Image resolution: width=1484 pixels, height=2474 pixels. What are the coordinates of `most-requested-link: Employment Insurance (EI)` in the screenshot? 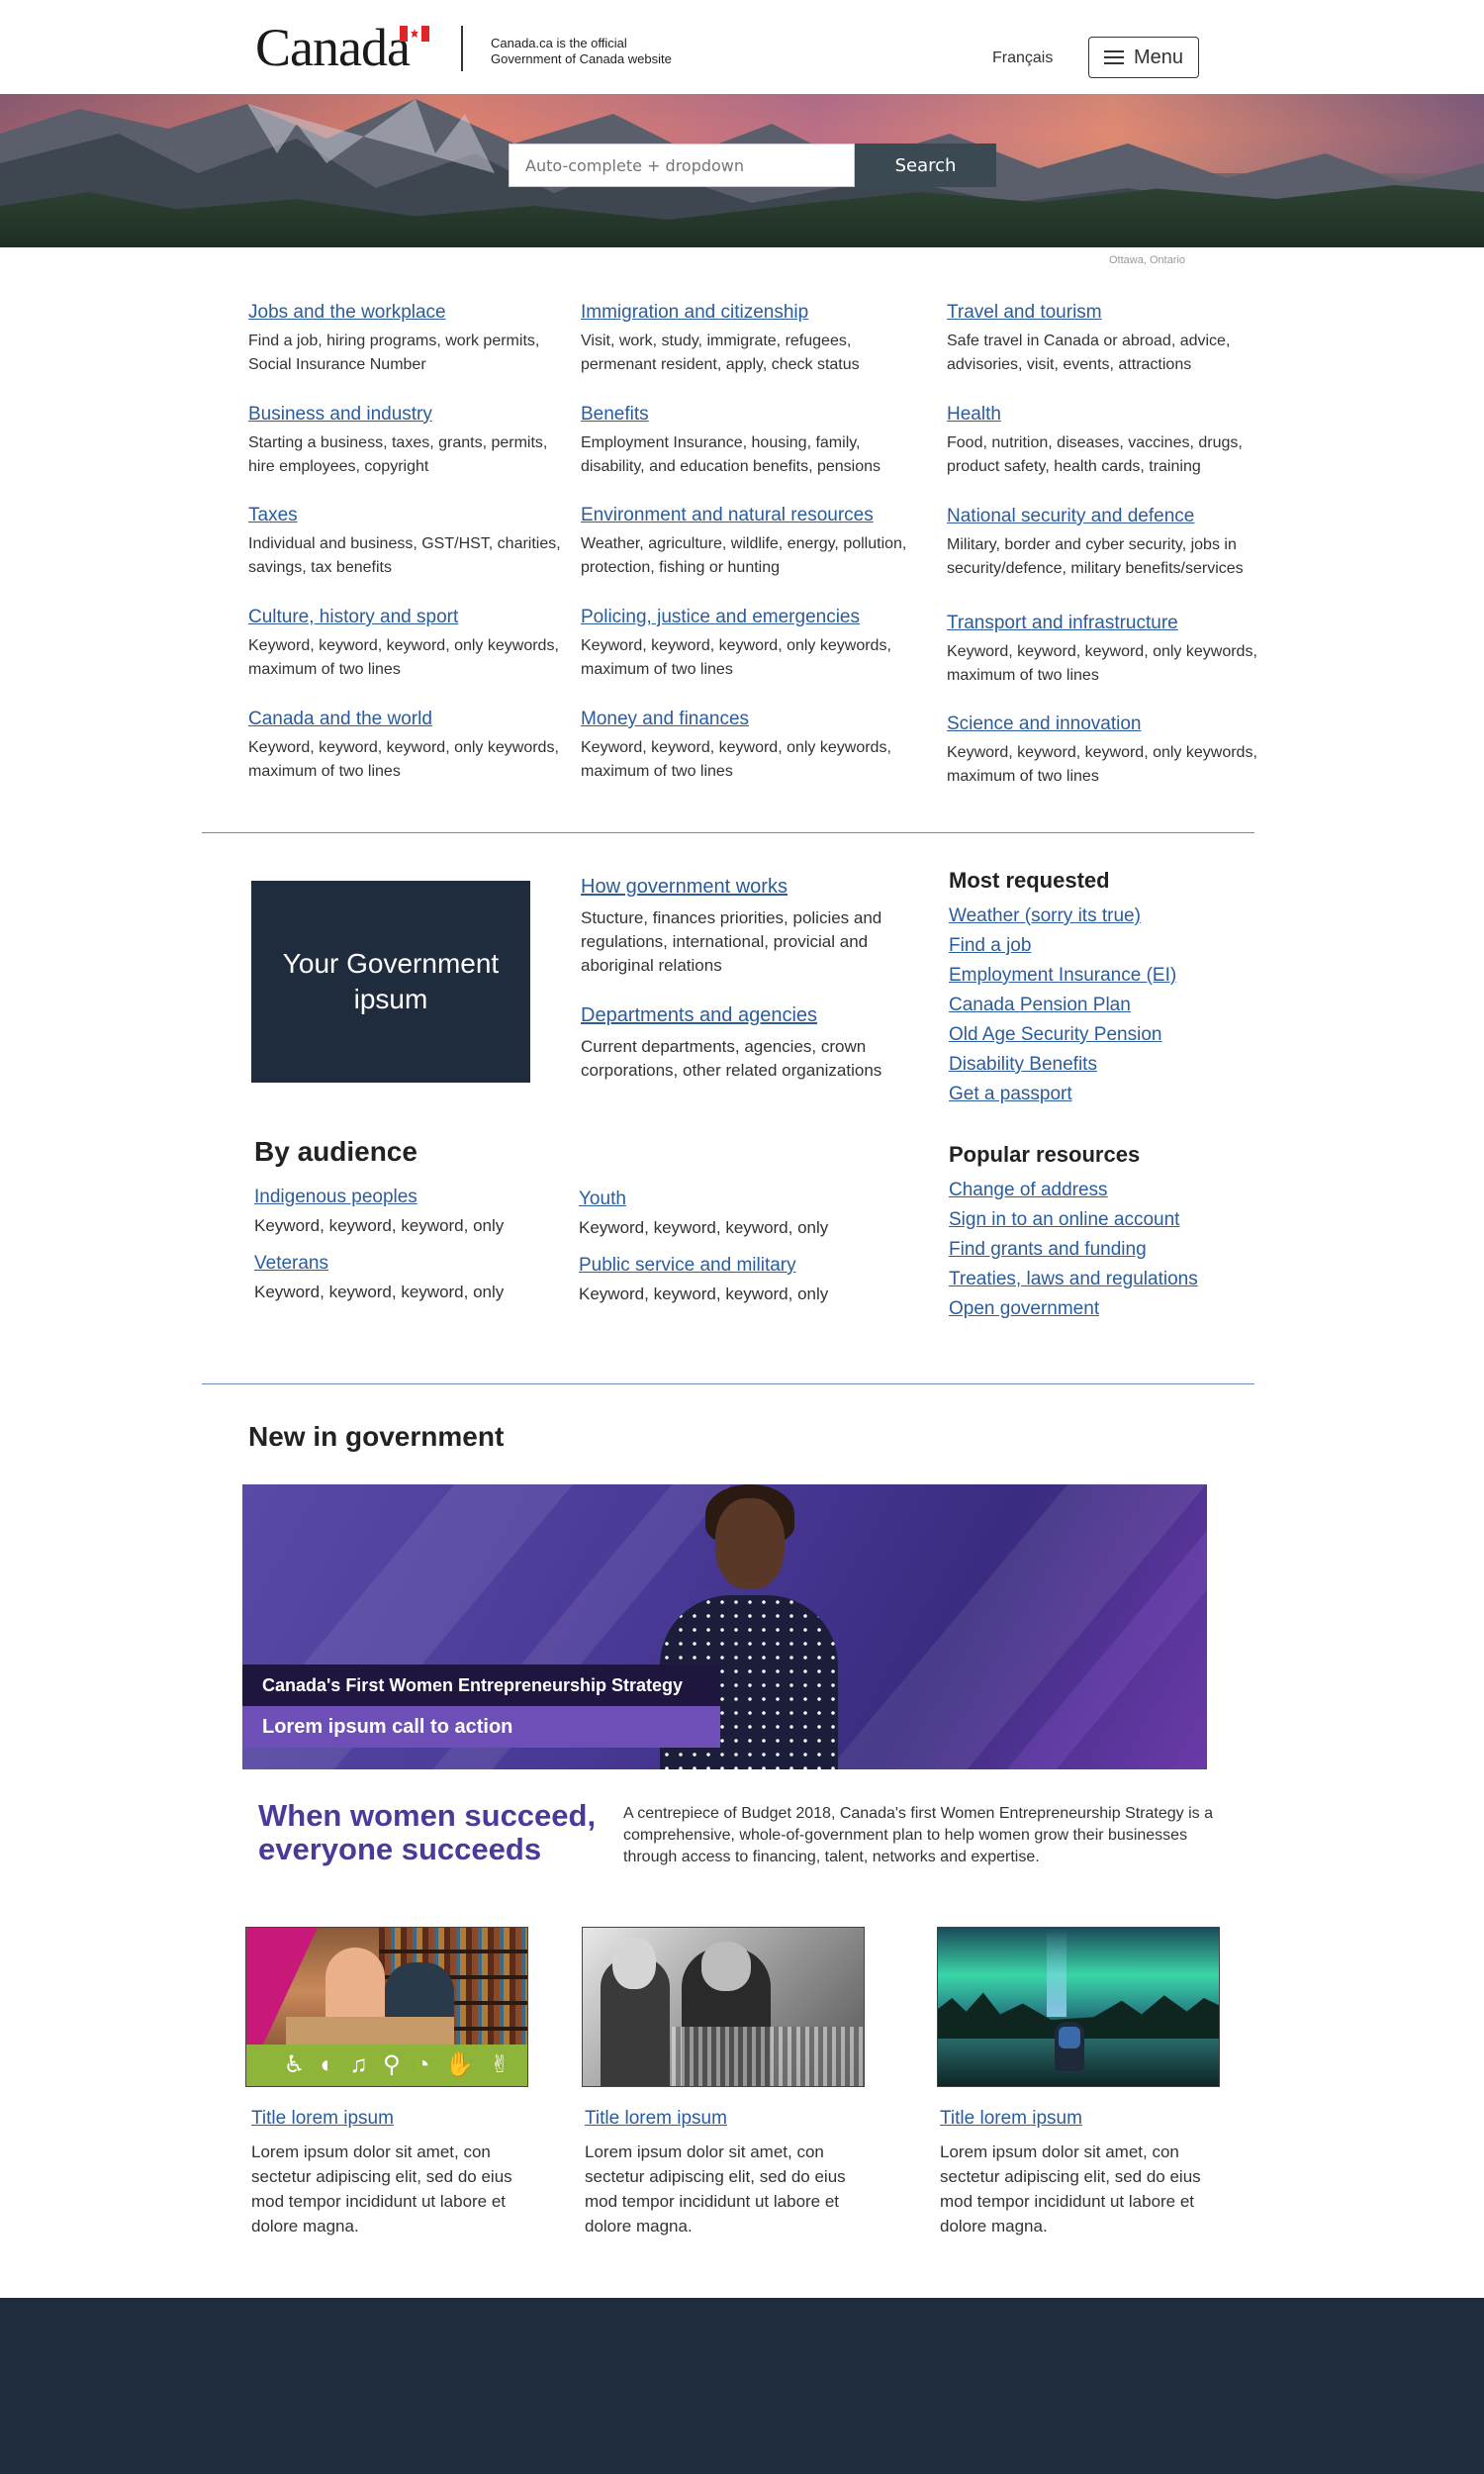 It's located at (1062, 976).